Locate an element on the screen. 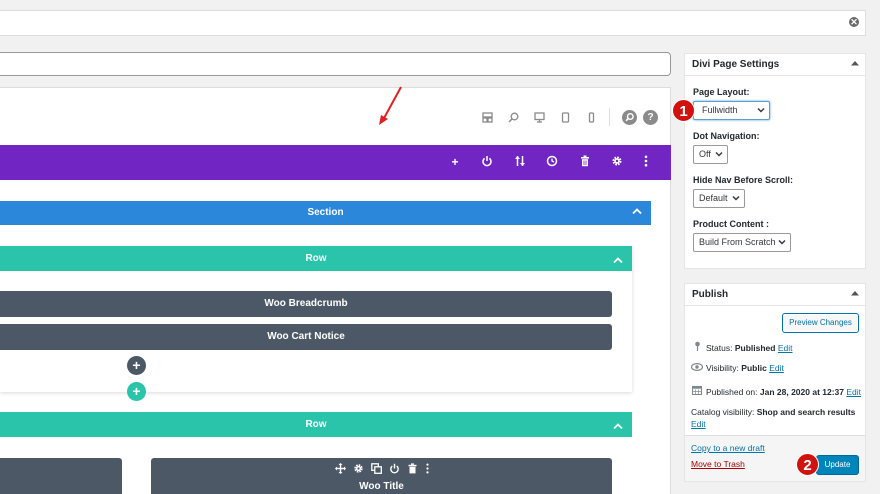 The width and height of the screenshot is (880, 494). hide-nav-select: Default is located at coordinates (719, 198).